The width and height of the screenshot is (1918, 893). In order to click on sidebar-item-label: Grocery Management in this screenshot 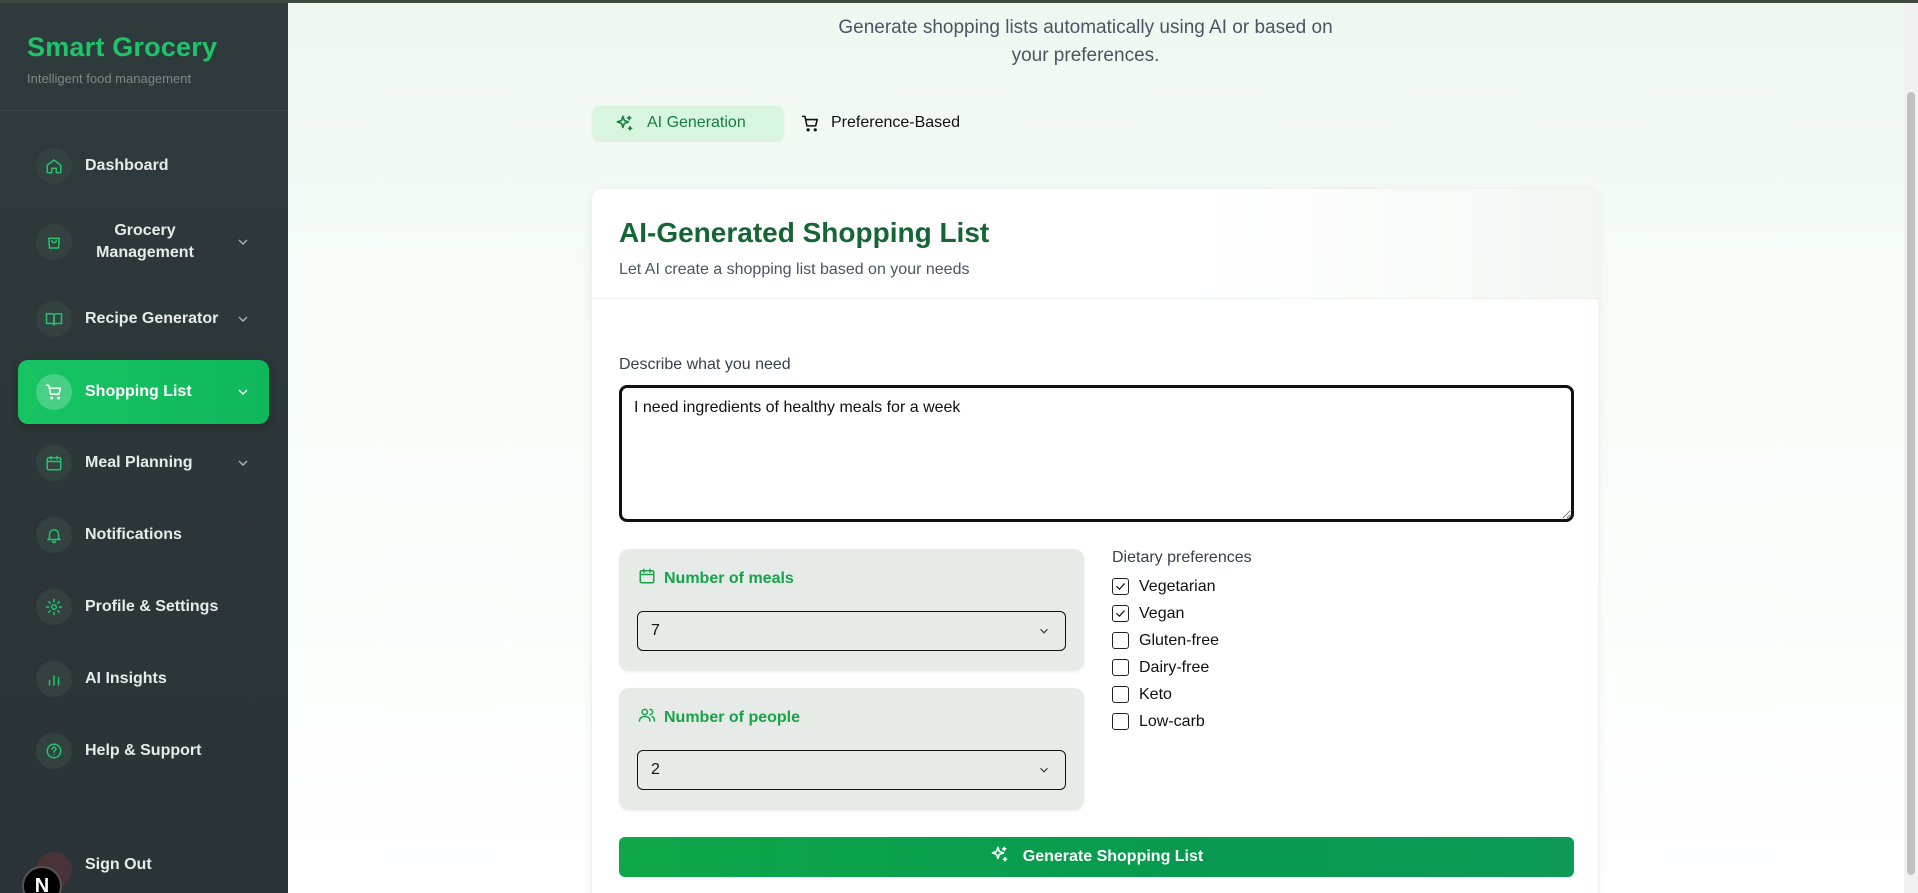, I will do `click(145, 241)`.